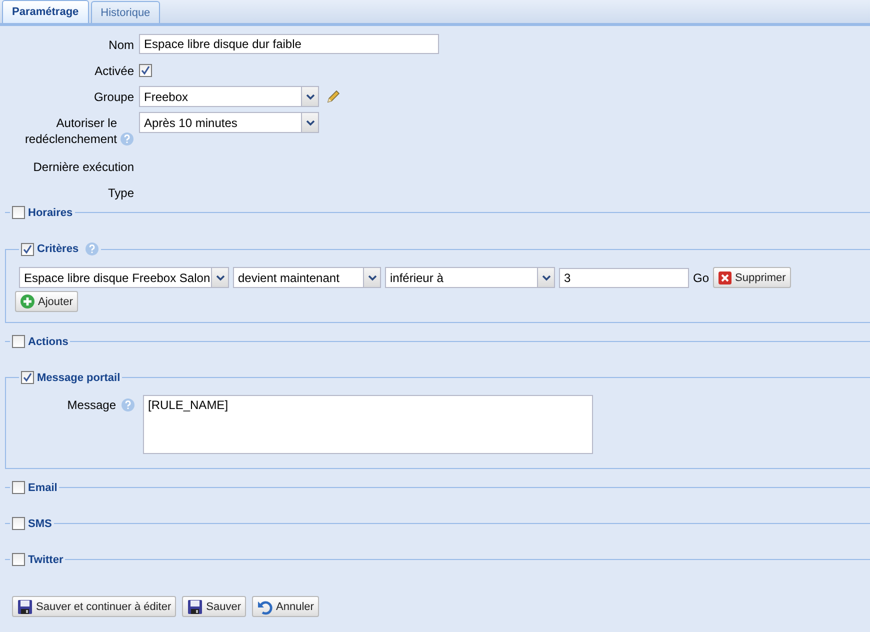  What do you see at coordinates (307, 277) in the screenshot?
I see `select-field: devient maintenant` at bounding box center [307, 277].